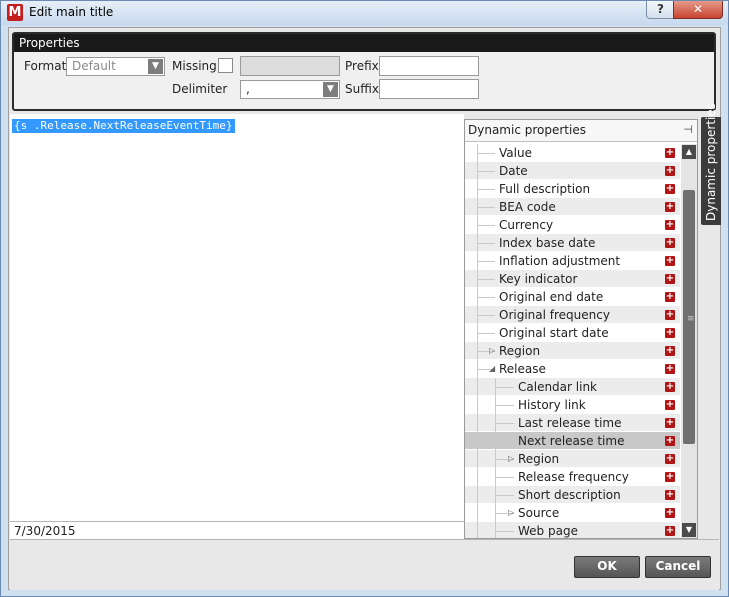 The height and width of the screenshot is (597, 729). What do you see at coordinates (71, 12) in the screenshot?
I see `window-title: Edit main title` at bounding box center [71, 12].